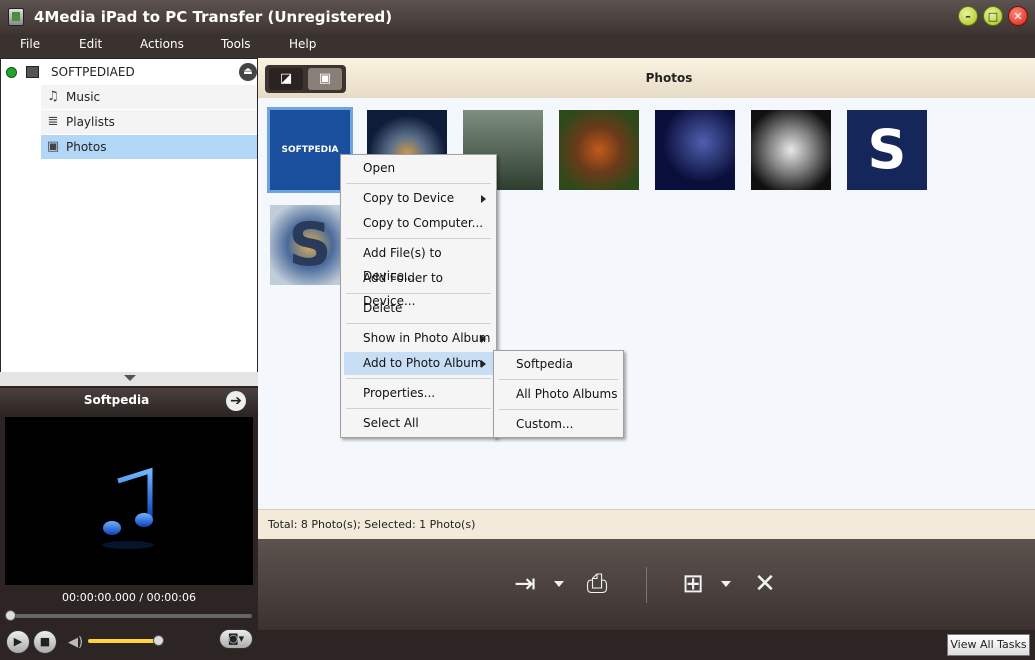 The image size is (1035, 660). What do you see at coordinates (791, 150) in the screenshot?
I see `thumb-crystal` at bounding box center [791, 150].